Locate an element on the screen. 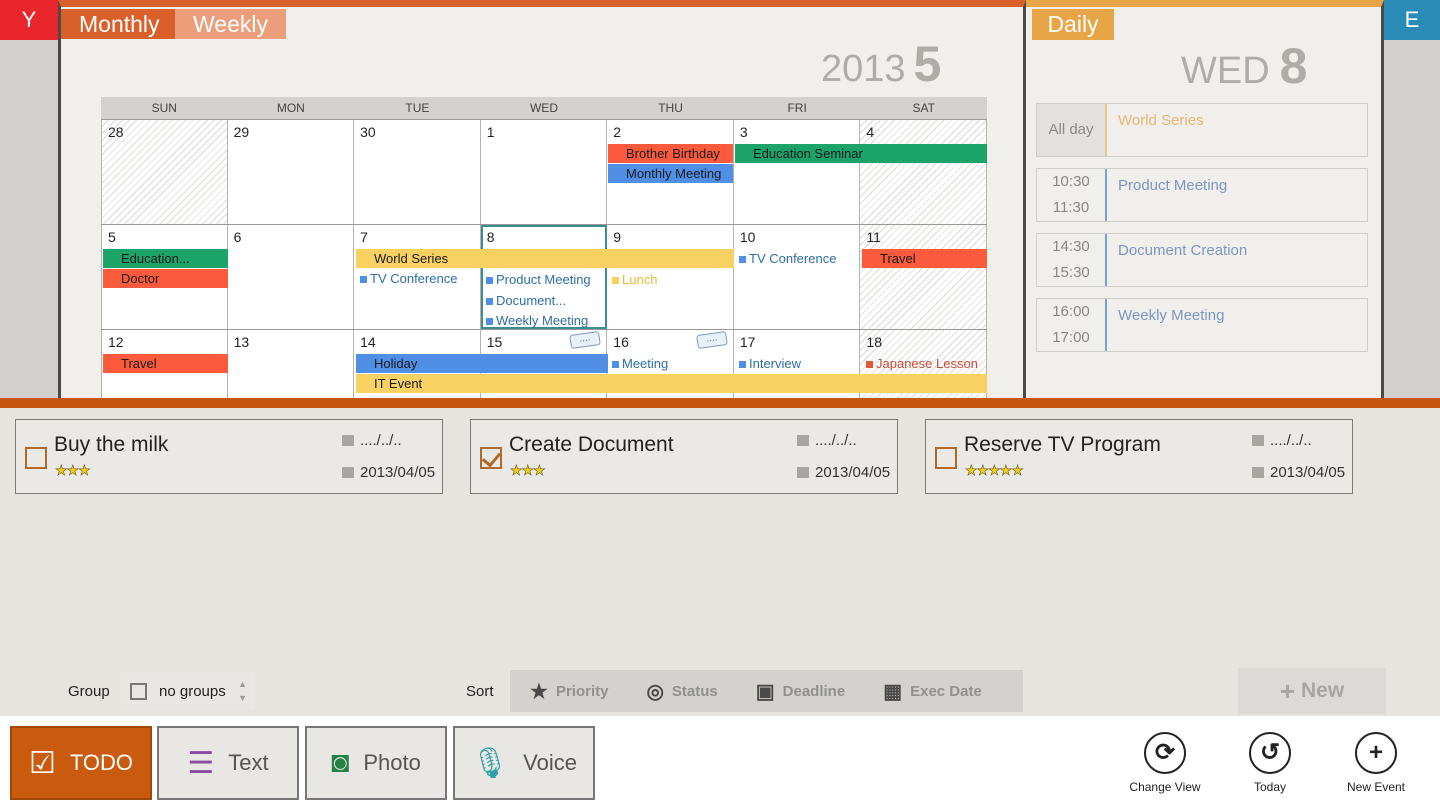 Image resolution: width=1440 pixels, height=810 pixels. todo-title: Buy the milk is located at coordinates (111, 444).